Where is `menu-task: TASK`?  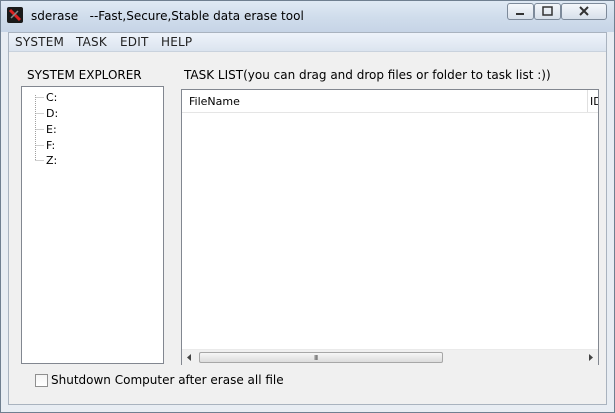 menu-task: TASK is located at coordinates (91, 42).